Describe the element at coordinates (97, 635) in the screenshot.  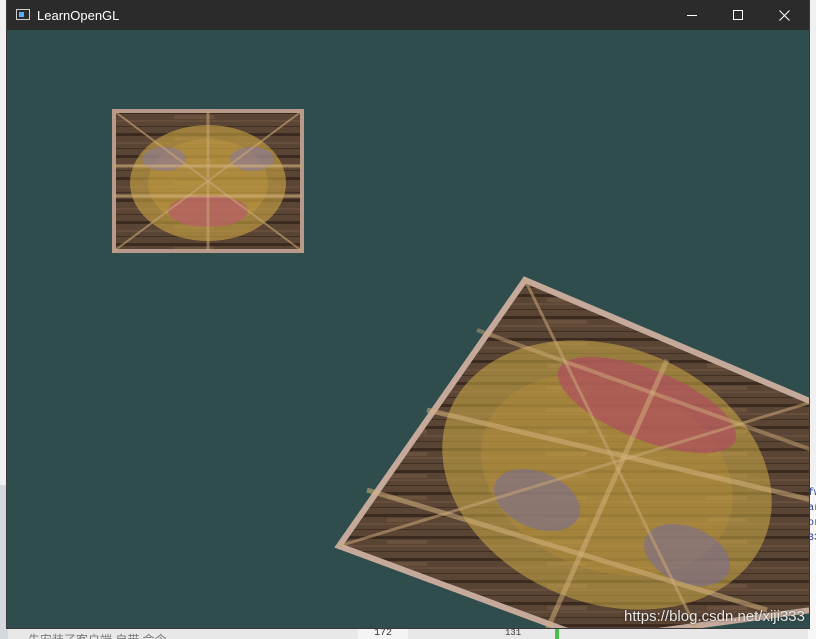
I see `background-text: 先安装了客户端 自带 命令` at that location.